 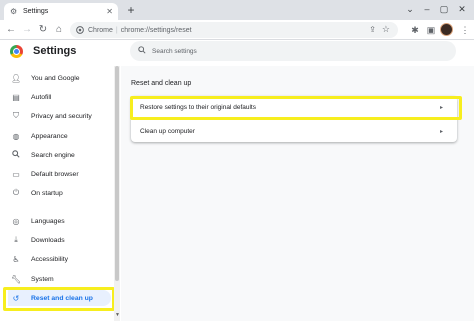 I want to click on tab-settings: ⚙ Settings ✕, so click(x=61, y=11).